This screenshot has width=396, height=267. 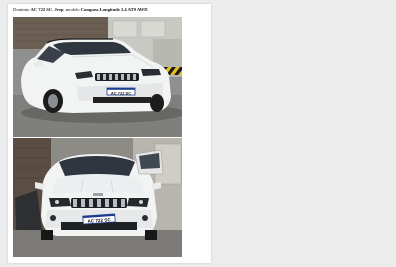 What do you see at coordinates (22, 9) in the screenshot?
I see `caption-prefix: Dominio` at bounding box center [22, 9].